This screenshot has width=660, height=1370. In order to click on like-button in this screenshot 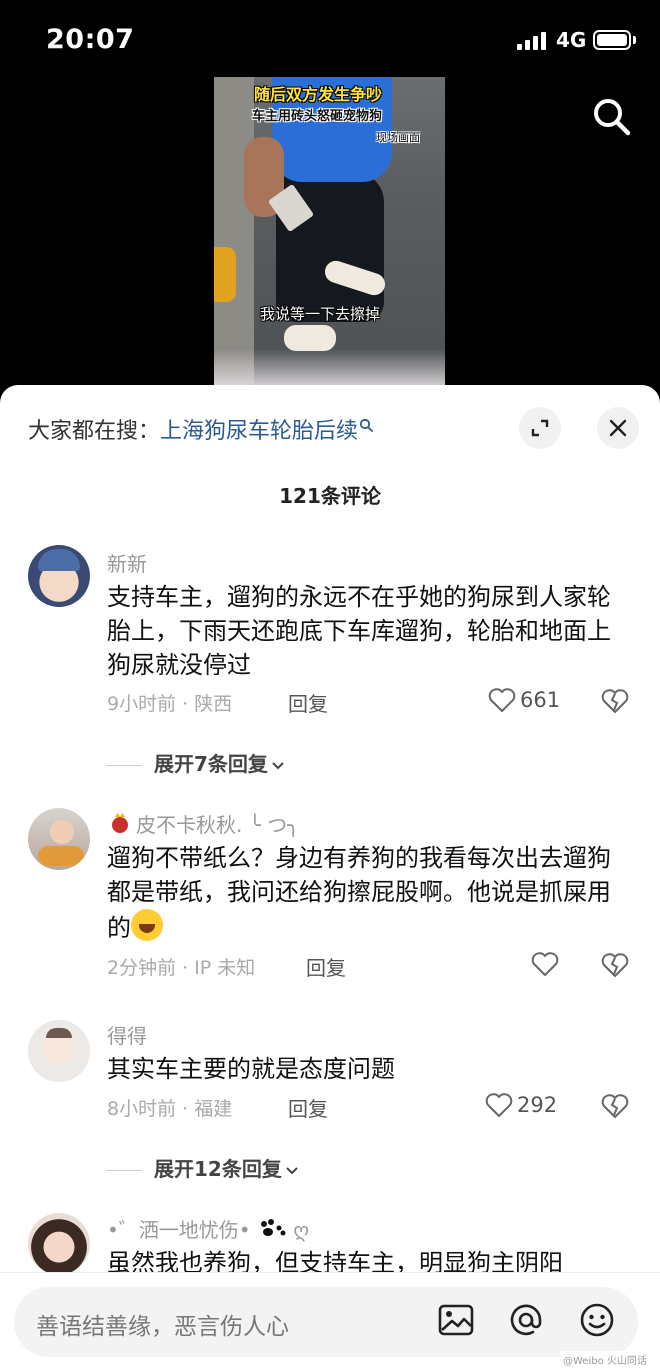, I will do `click(546, 964)`.